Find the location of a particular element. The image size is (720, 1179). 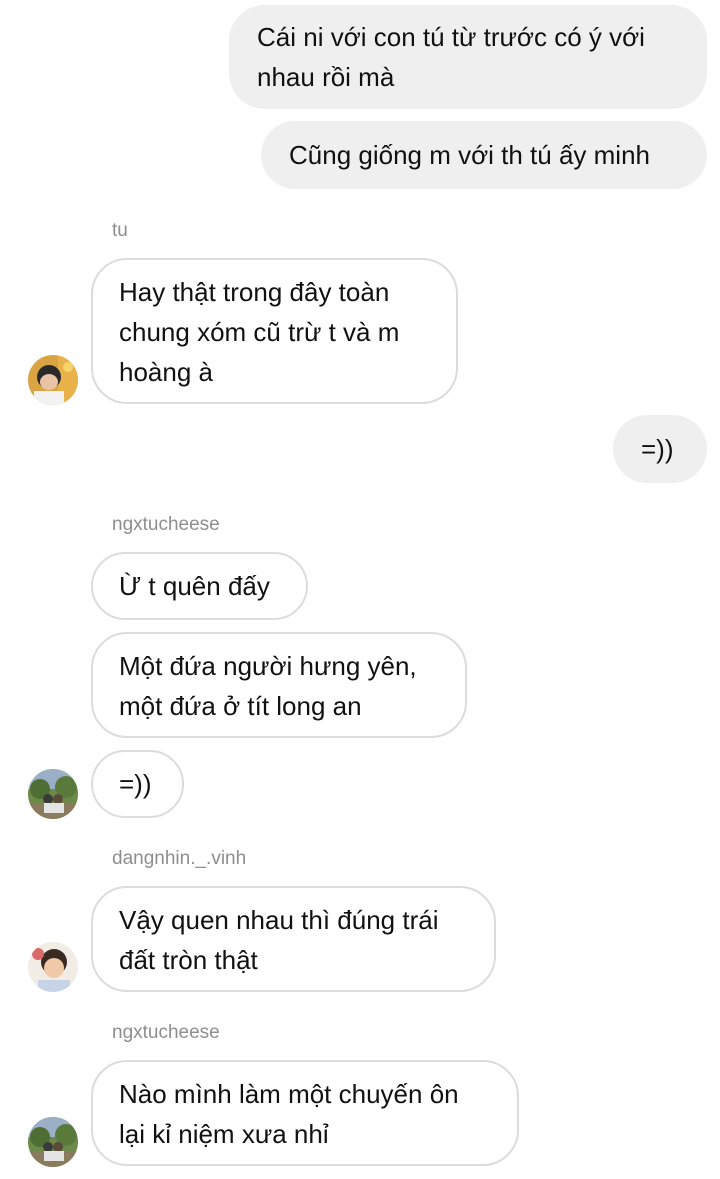

sender-name: tu is located at coordinates (120, 230).